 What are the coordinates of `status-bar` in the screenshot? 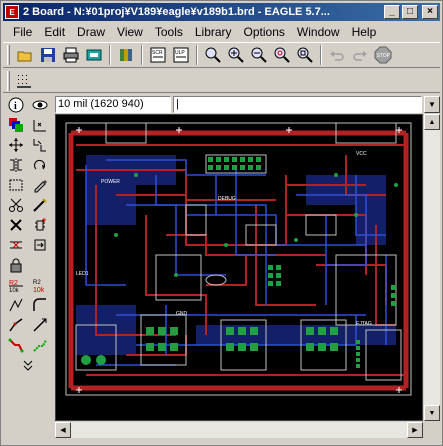 It's located at (221, 442).